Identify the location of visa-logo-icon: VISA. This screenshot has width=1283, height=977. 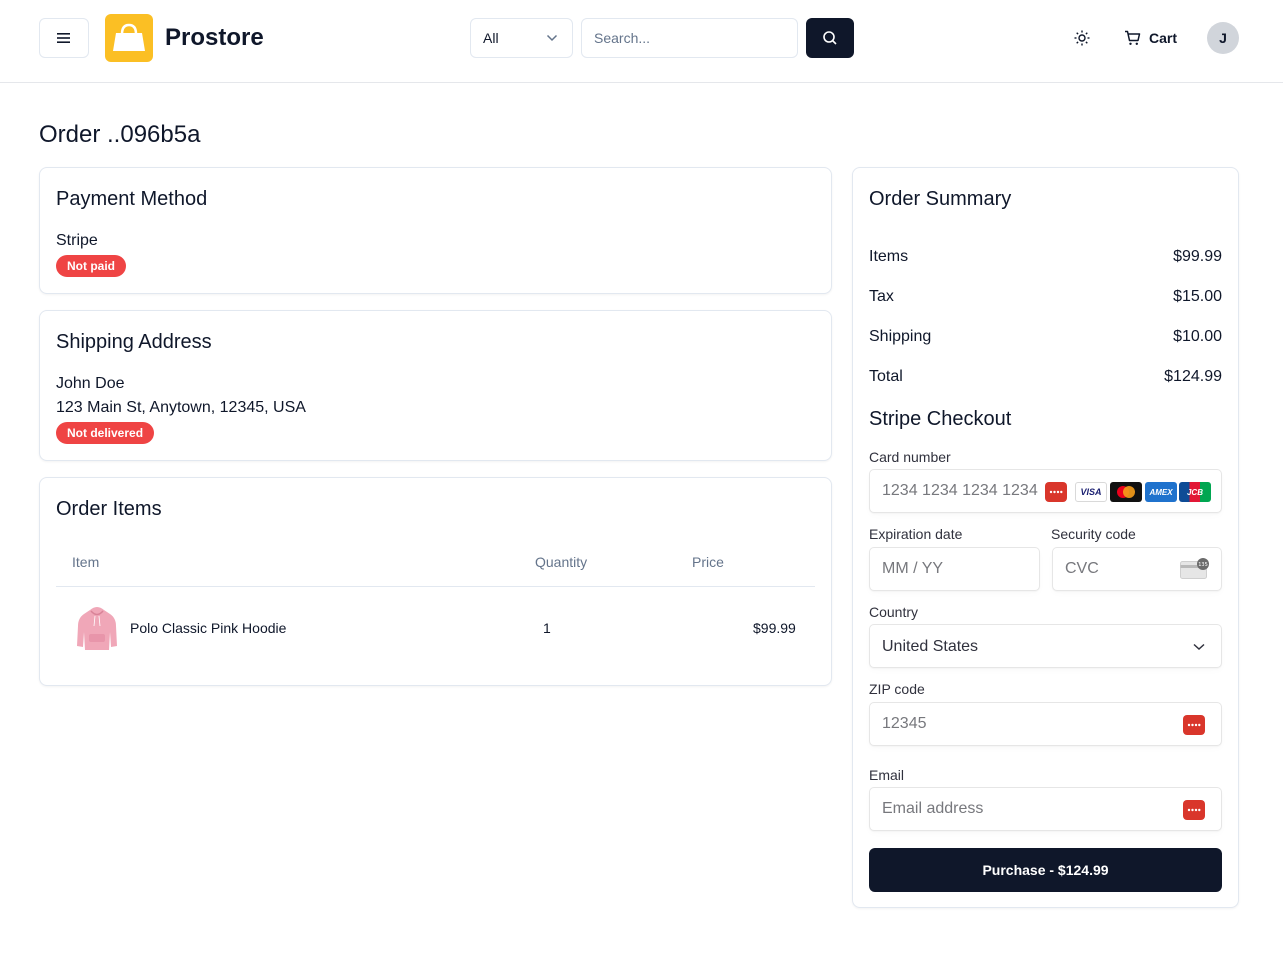
(1091, 492).